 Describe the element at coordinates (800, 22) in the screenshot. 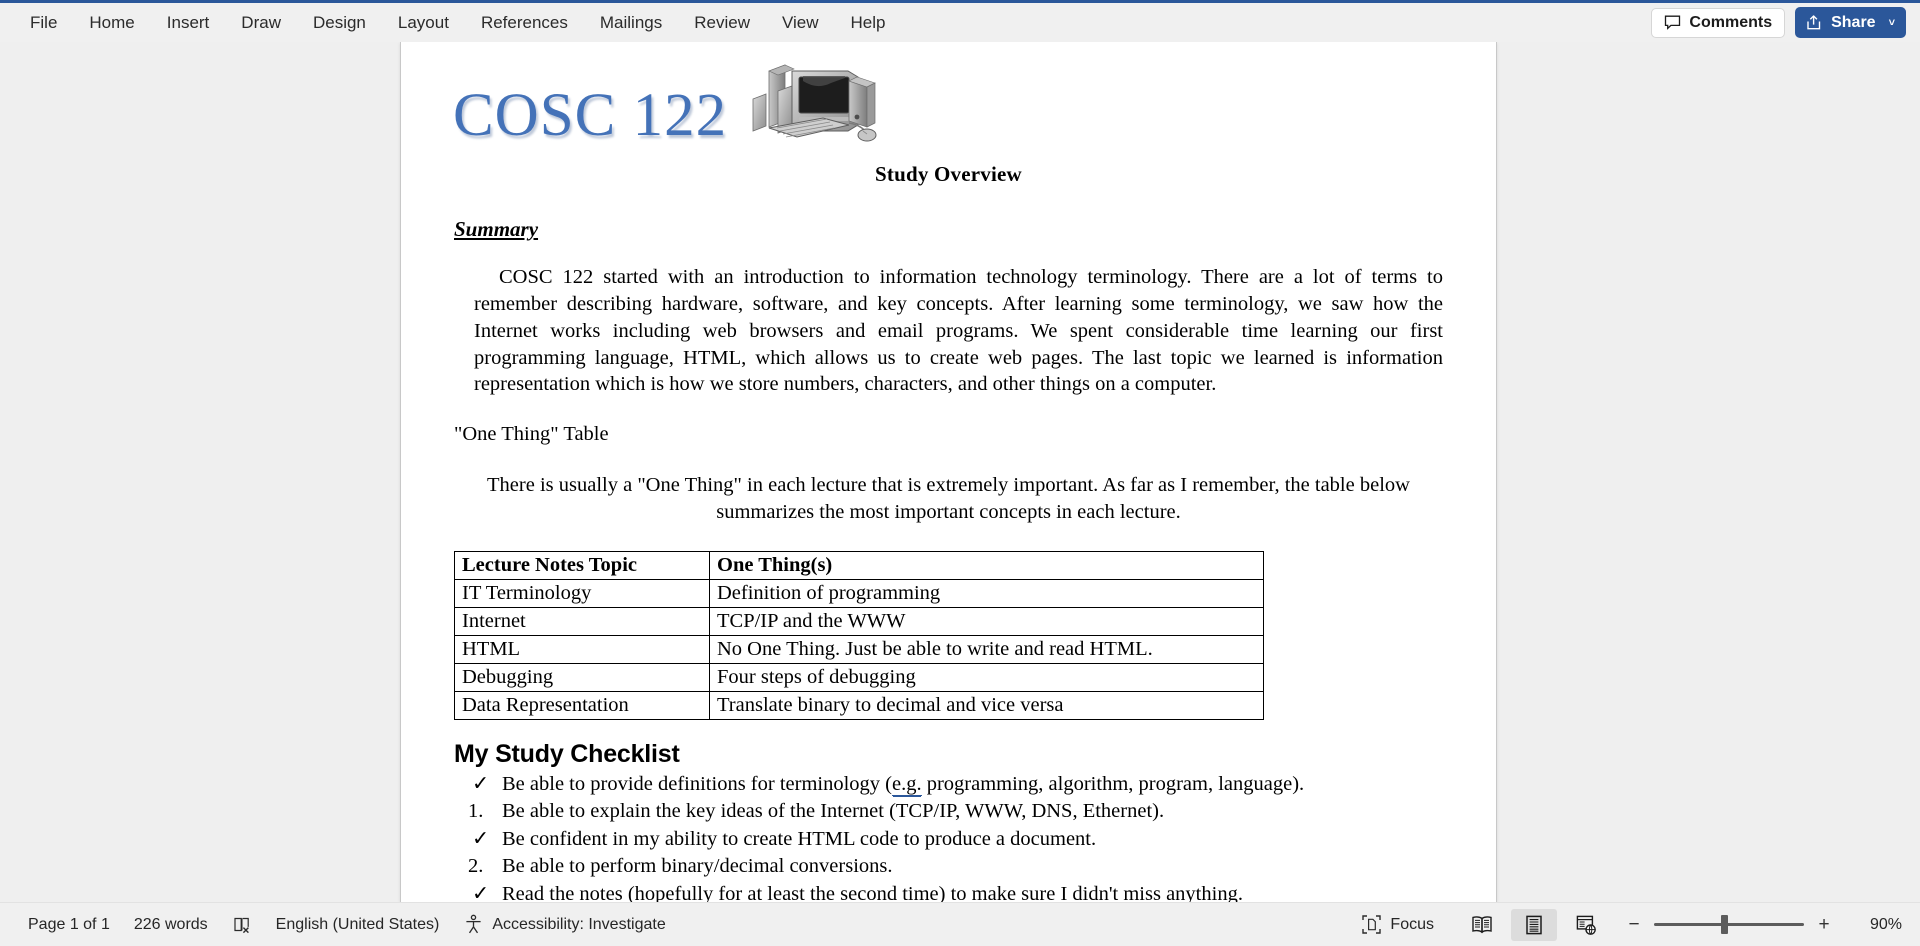

I see `tab-view: View` at that location.